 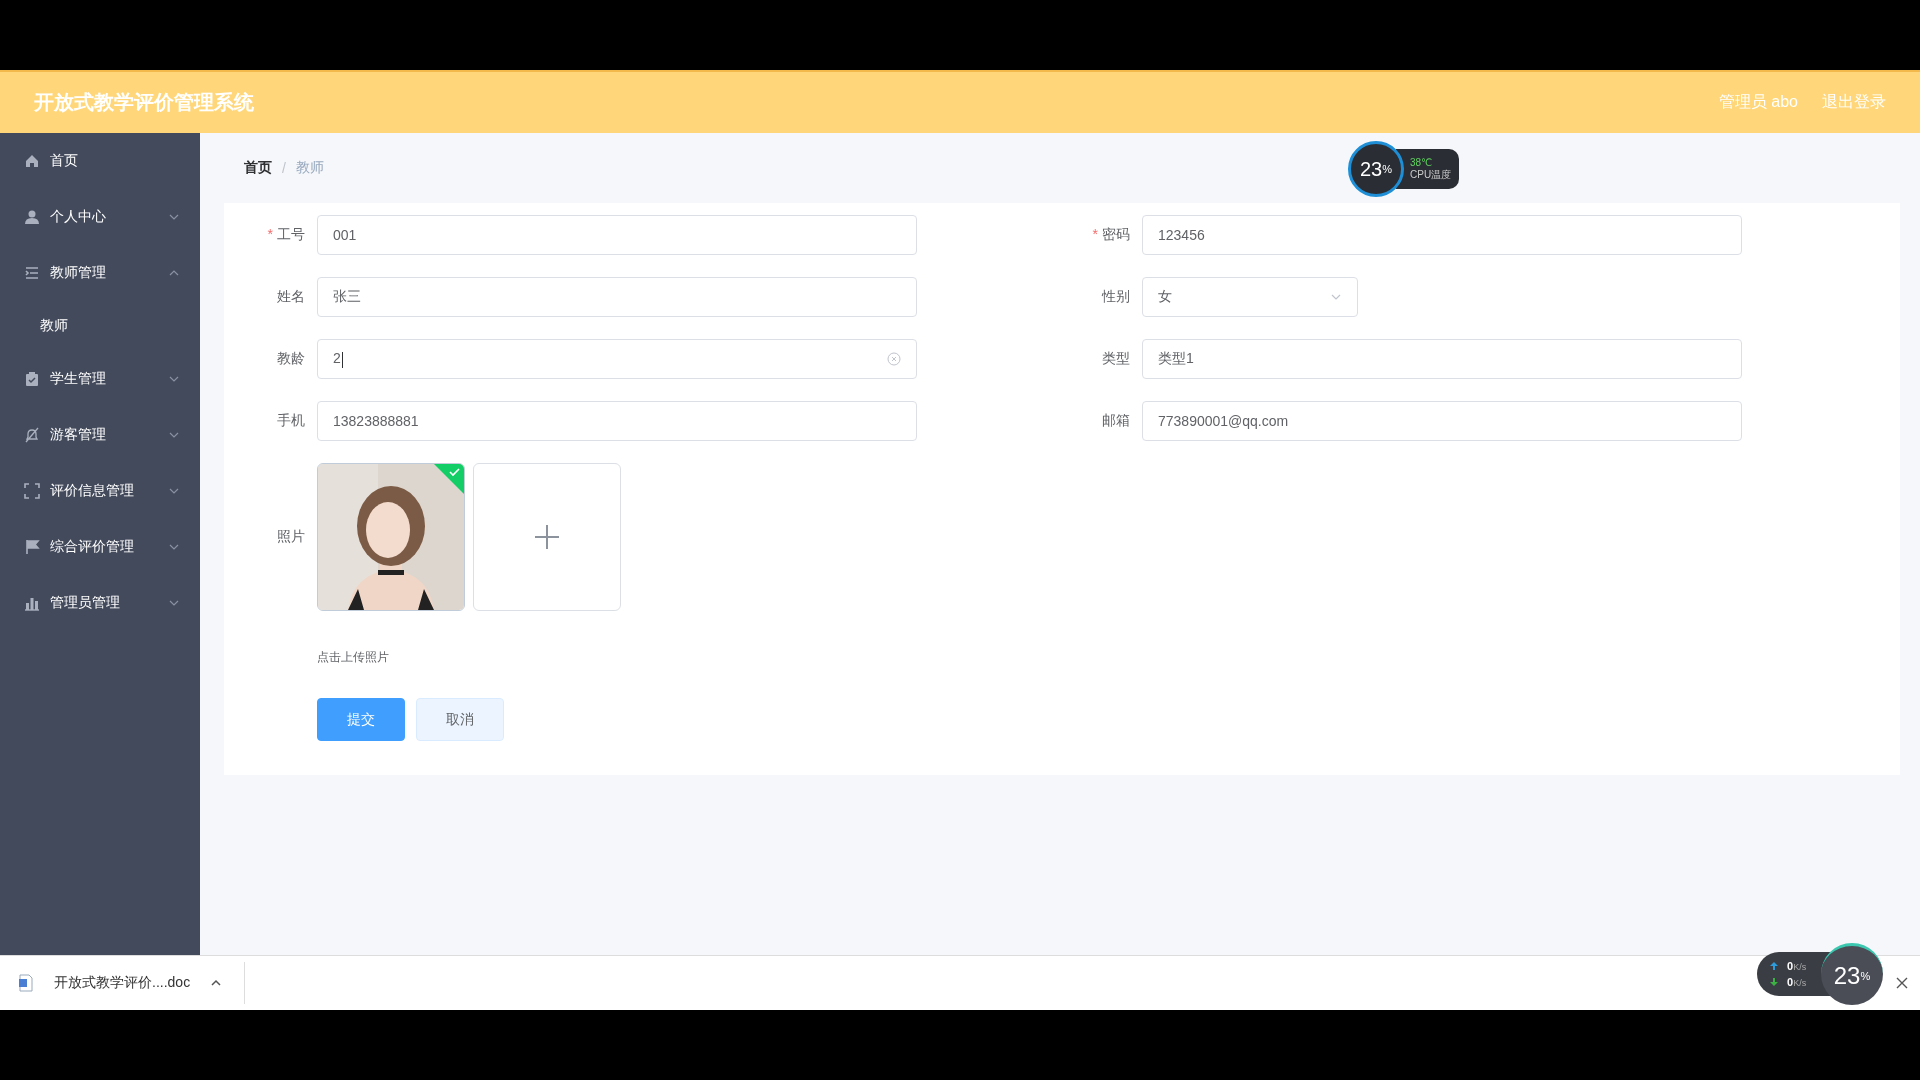 I want to click on temperature-label: CPU温度, so click(x=1431, y=174).